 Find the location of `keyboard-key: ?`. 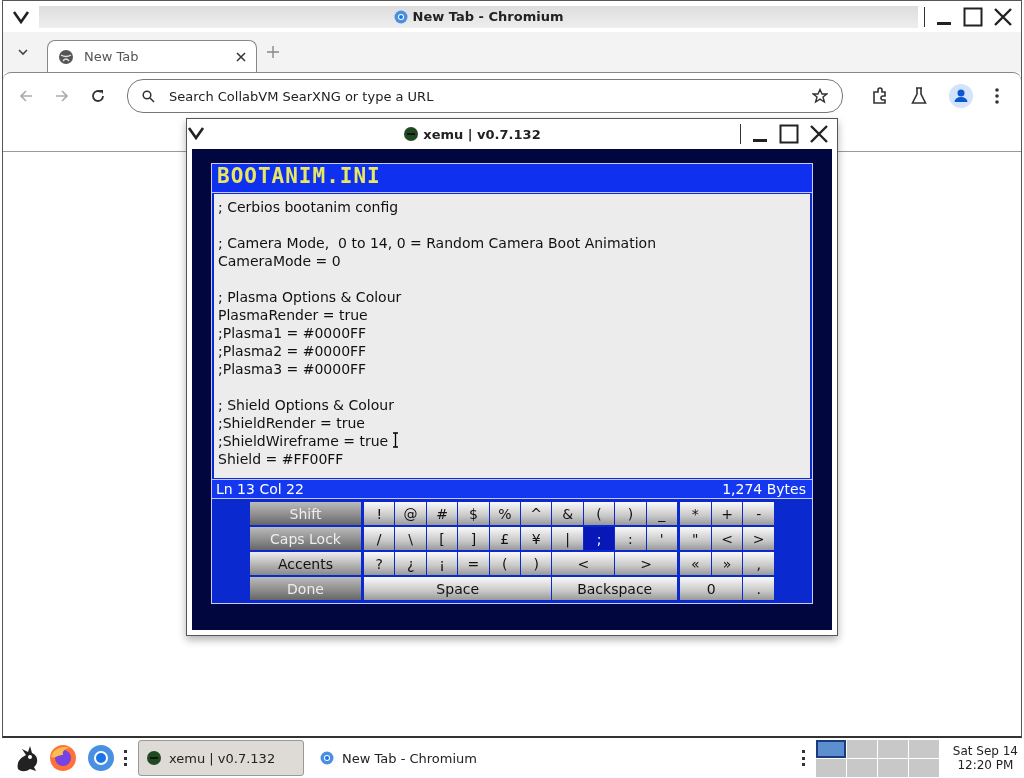

keyboard-key: ? is located at coordinates (379, 563).